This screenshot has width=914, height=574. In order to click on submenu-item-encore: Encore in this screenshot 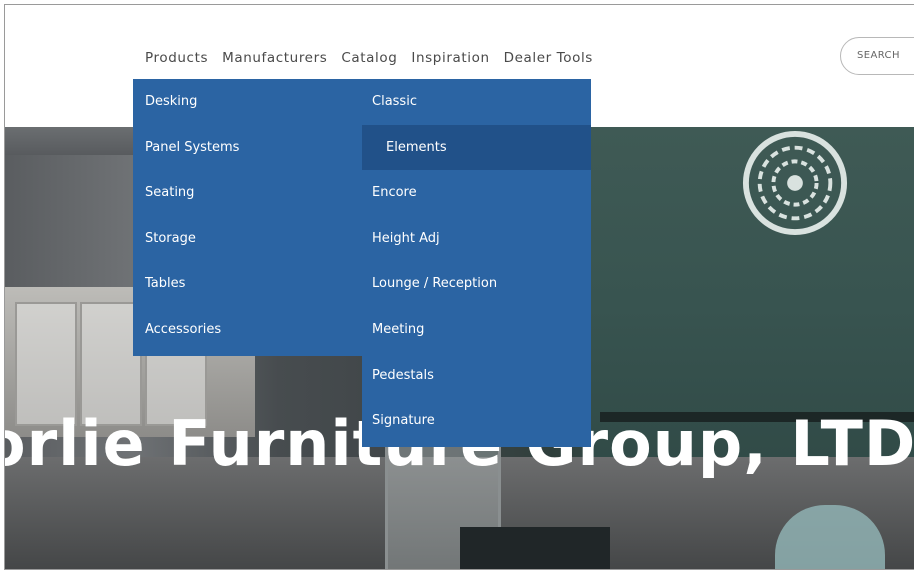, I will do `click(476, 193)`.